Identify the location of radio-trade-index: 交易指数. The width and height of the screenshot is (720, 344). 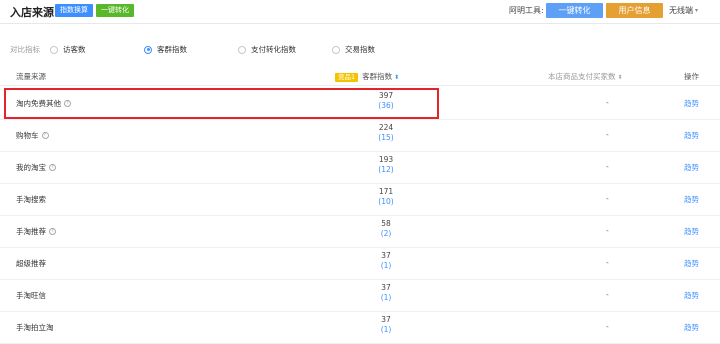
(353, 49).